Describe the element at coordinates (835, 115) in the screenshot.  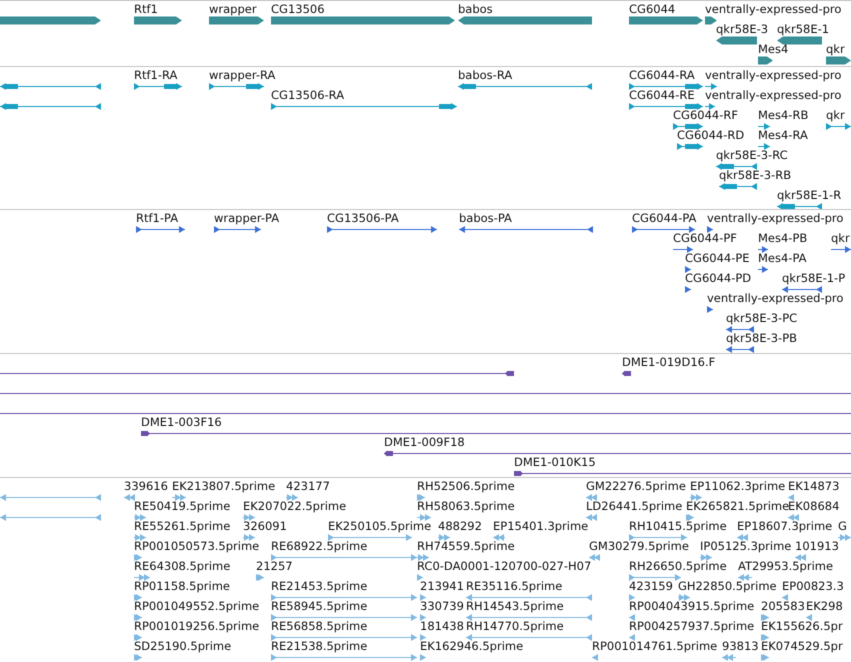
I see `feature-label: qkr` at that location.